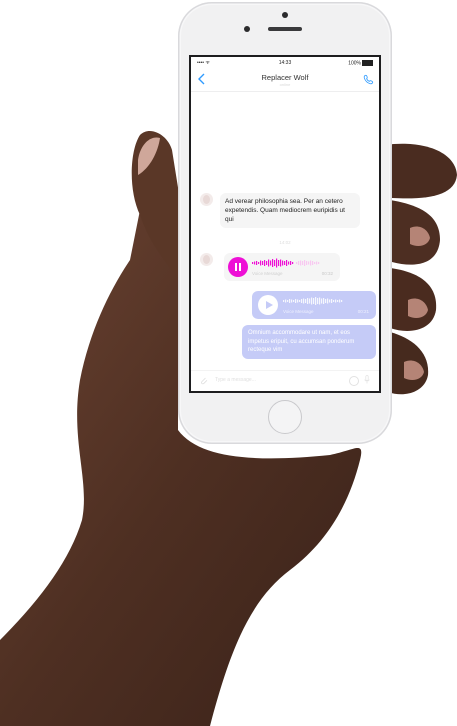 This screenshot has height=726, width=457. I want to click on front-camera, so click(285, 15).